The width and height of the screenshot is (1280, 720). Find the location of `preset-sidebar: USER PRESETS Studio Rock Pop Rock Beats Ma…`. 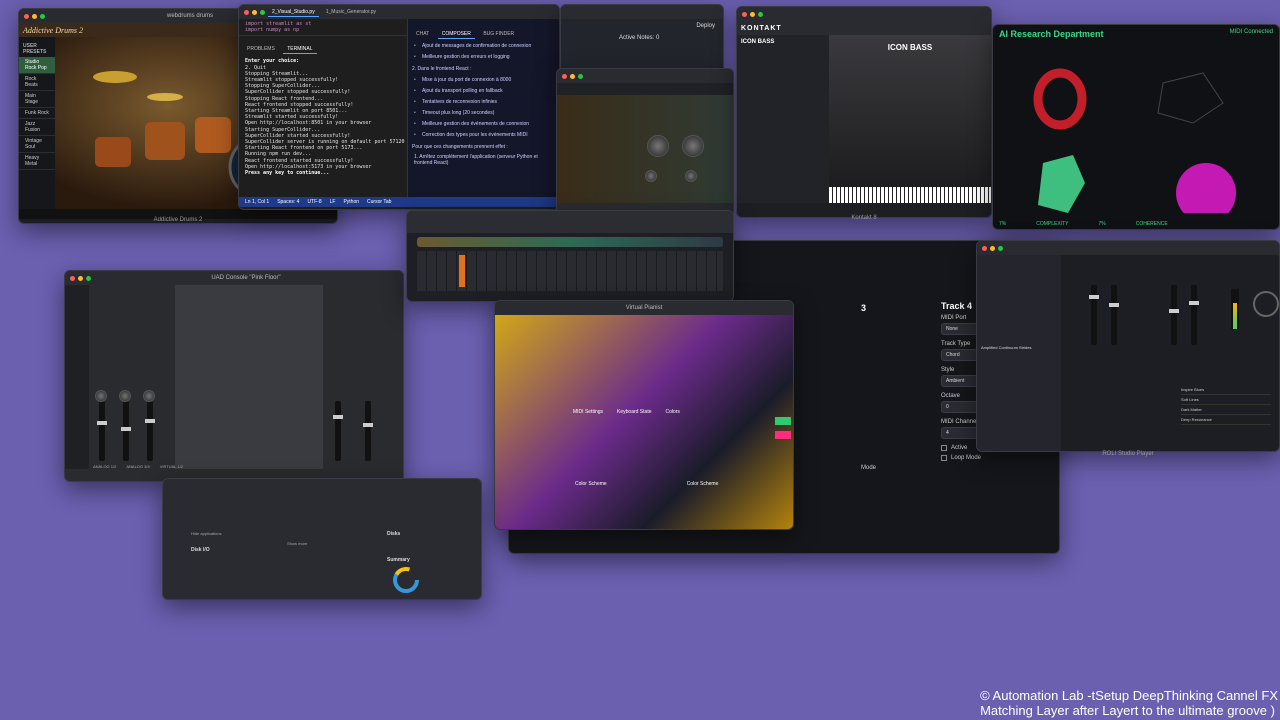

preset-sidebar: USER PRESETS Studio Rock Pop Rock Beats Ma… is located at coordinates (37, 123).